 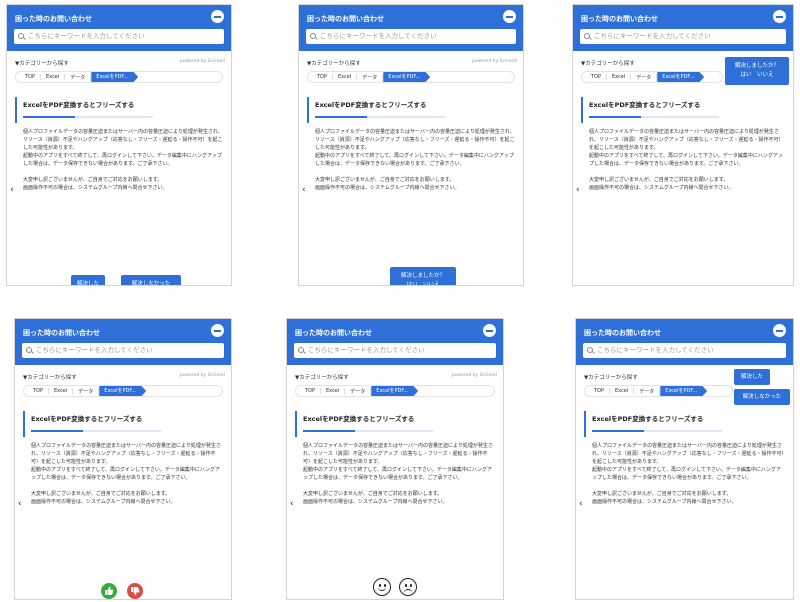 I want to click on thumbs-down-icon, so click(x=135, y=591).